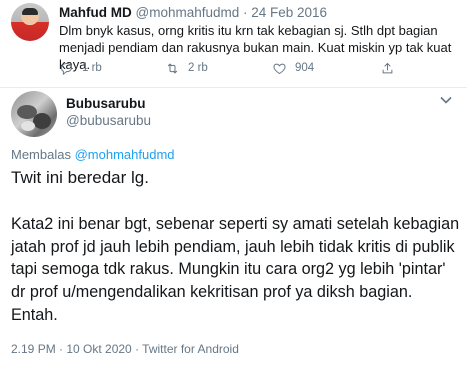  I want to click on retweet-icon, so click(172, 68).